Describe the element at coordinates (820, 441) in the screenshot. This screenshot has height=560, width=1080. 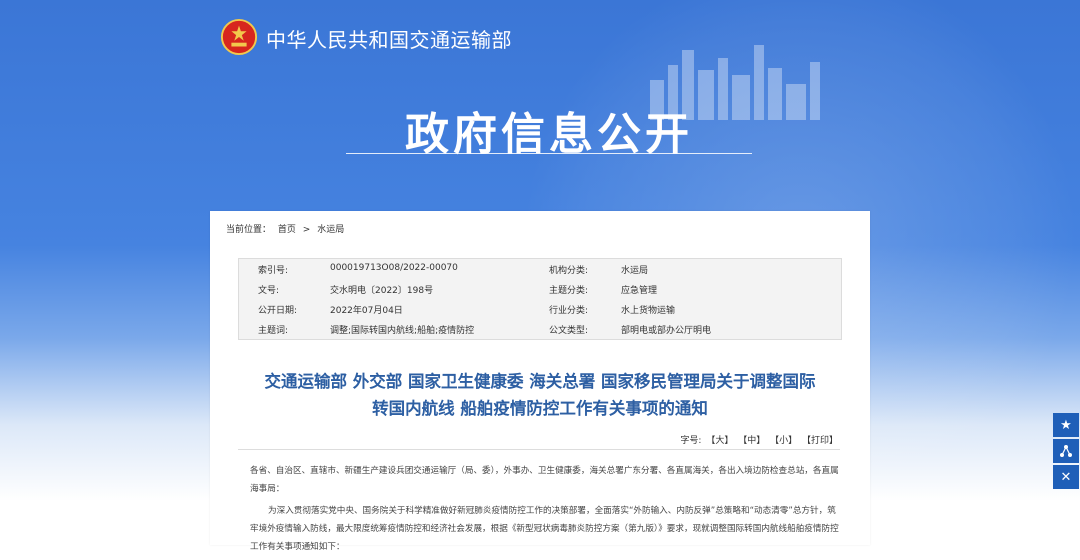
I see `print-button: 【打印】` at that location.